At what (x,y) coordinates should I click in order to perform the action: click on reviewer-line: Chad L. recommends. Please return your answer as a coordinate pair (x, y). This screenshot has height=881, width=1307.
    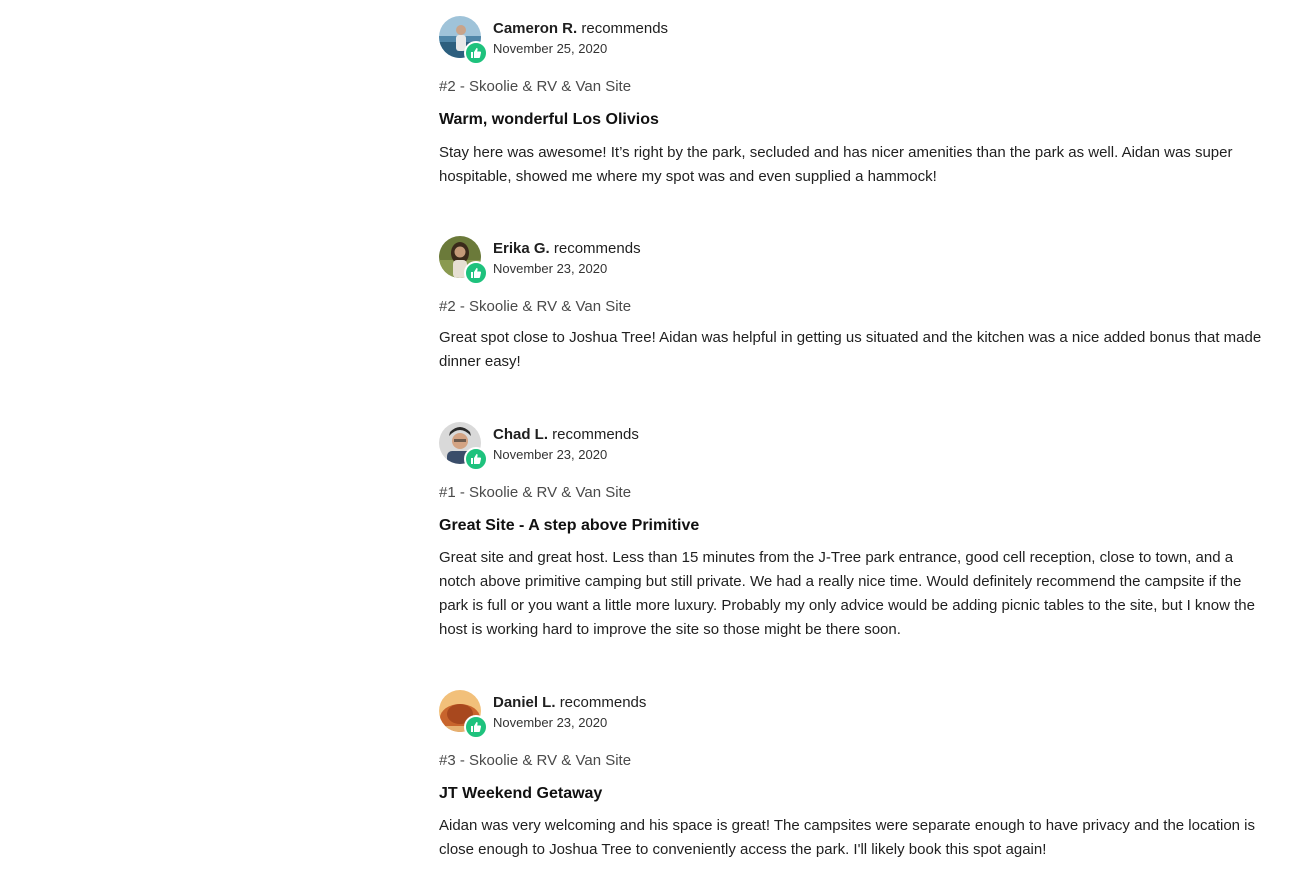
    Looking at the image, I should click on (566, 435).